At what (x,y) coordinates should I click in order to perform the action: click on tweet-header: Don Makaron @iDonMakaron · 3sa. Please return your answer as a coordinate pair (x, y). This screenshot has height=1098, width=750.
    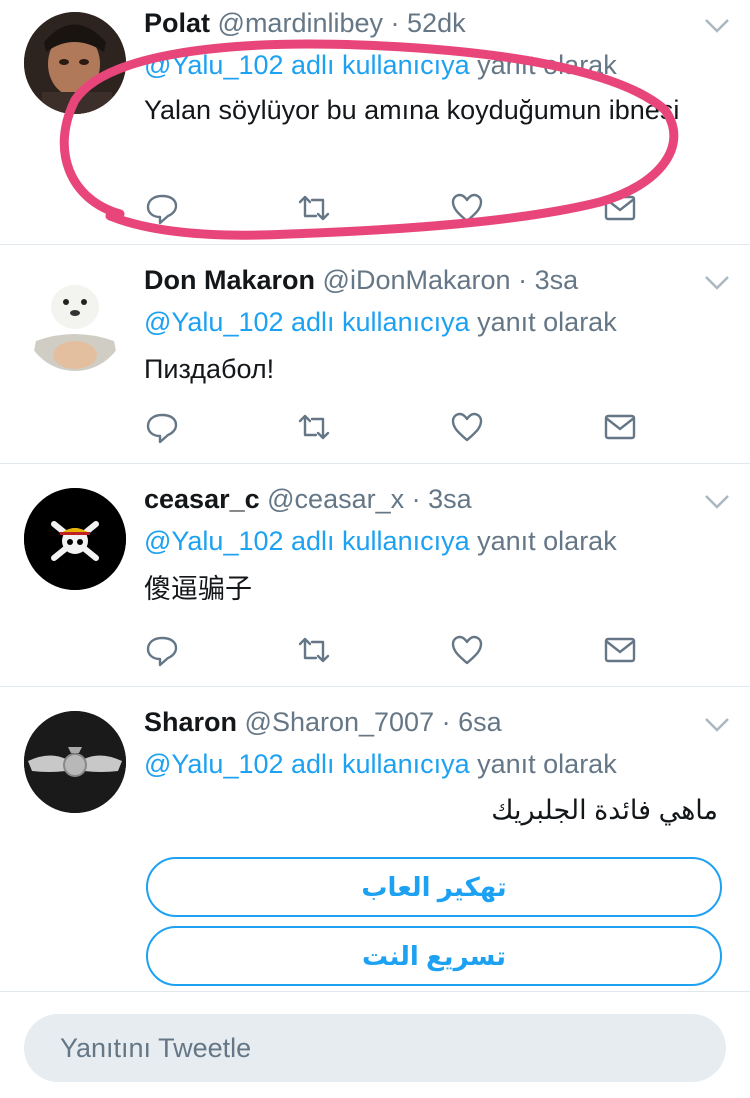
    Looking at the image, I should click on (361, 280).